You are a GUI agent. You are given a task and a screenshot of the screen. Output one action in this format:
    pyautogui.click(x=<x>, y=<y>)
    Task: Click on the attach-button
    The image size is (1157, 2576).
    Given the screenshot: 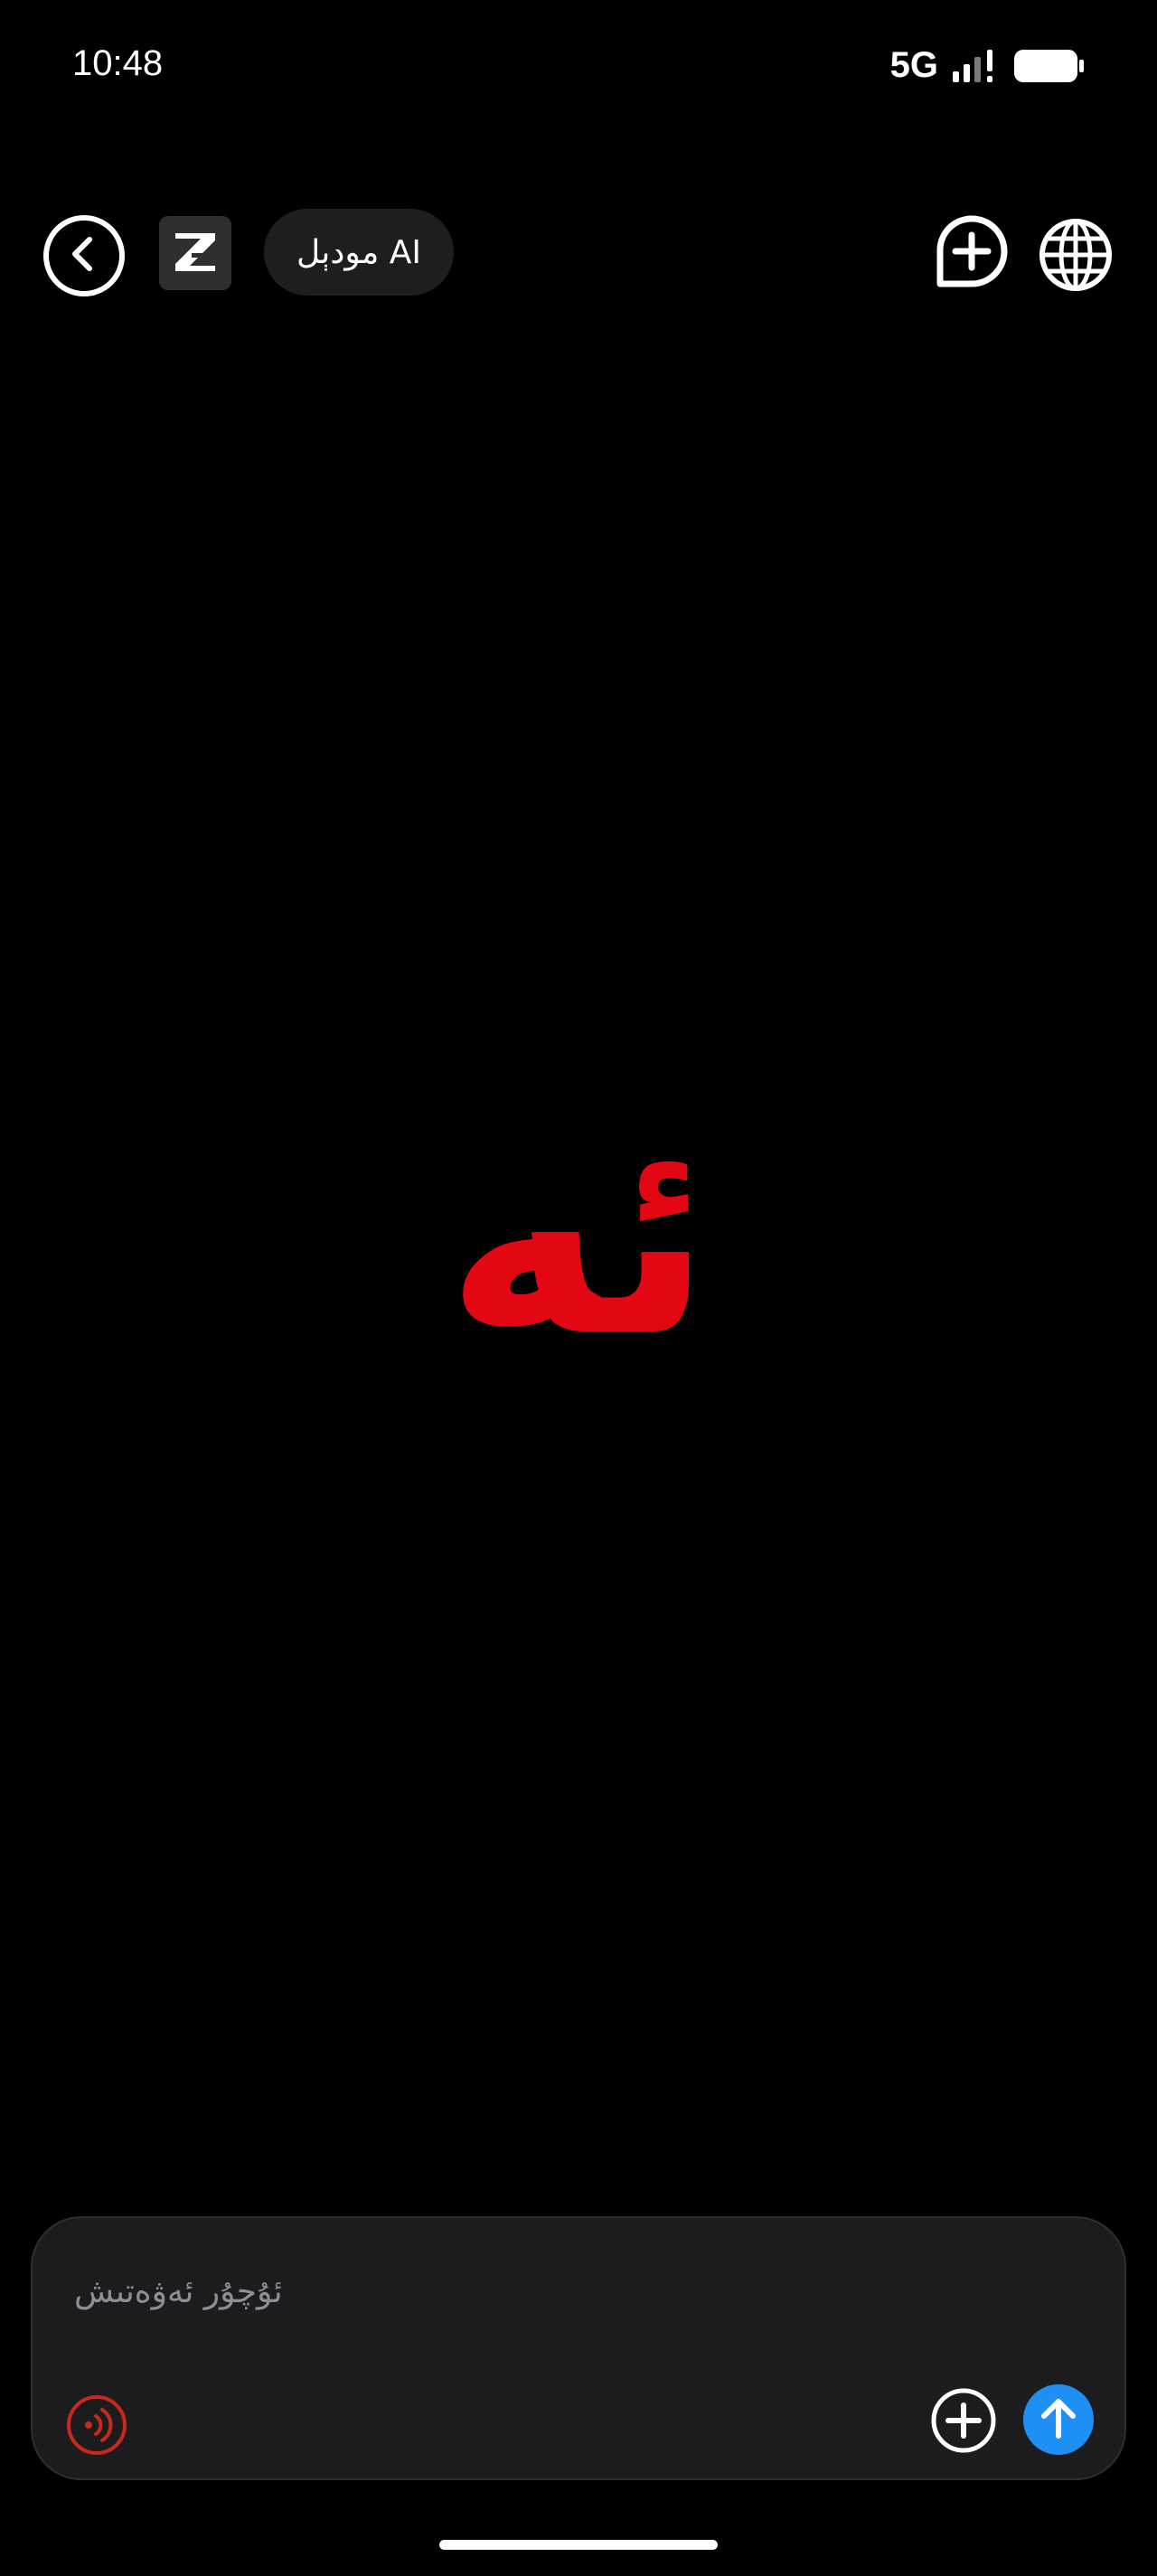 What is the action you would take?
    pyautogui.click(x=964, y=2420)
    